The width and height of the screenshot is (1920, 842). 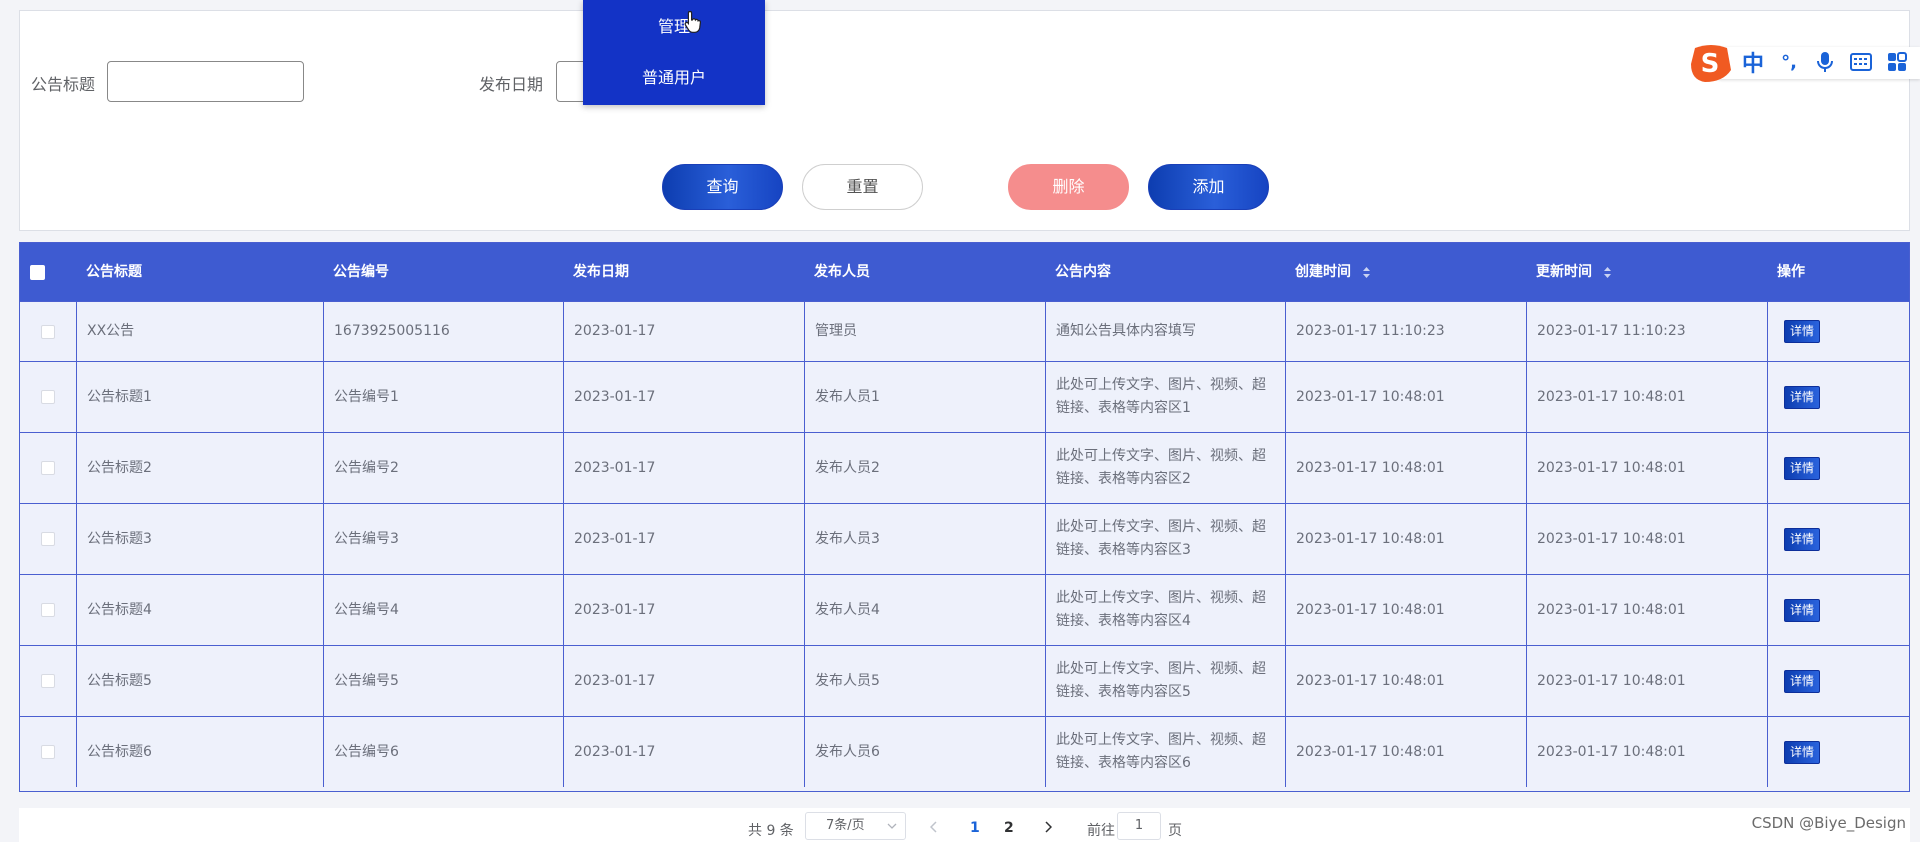 What do you see at coordinates (1828, 823) in the screenshot?
I see `watermark: CSDN @Biye_Design` at bounding box center [1828, 823].